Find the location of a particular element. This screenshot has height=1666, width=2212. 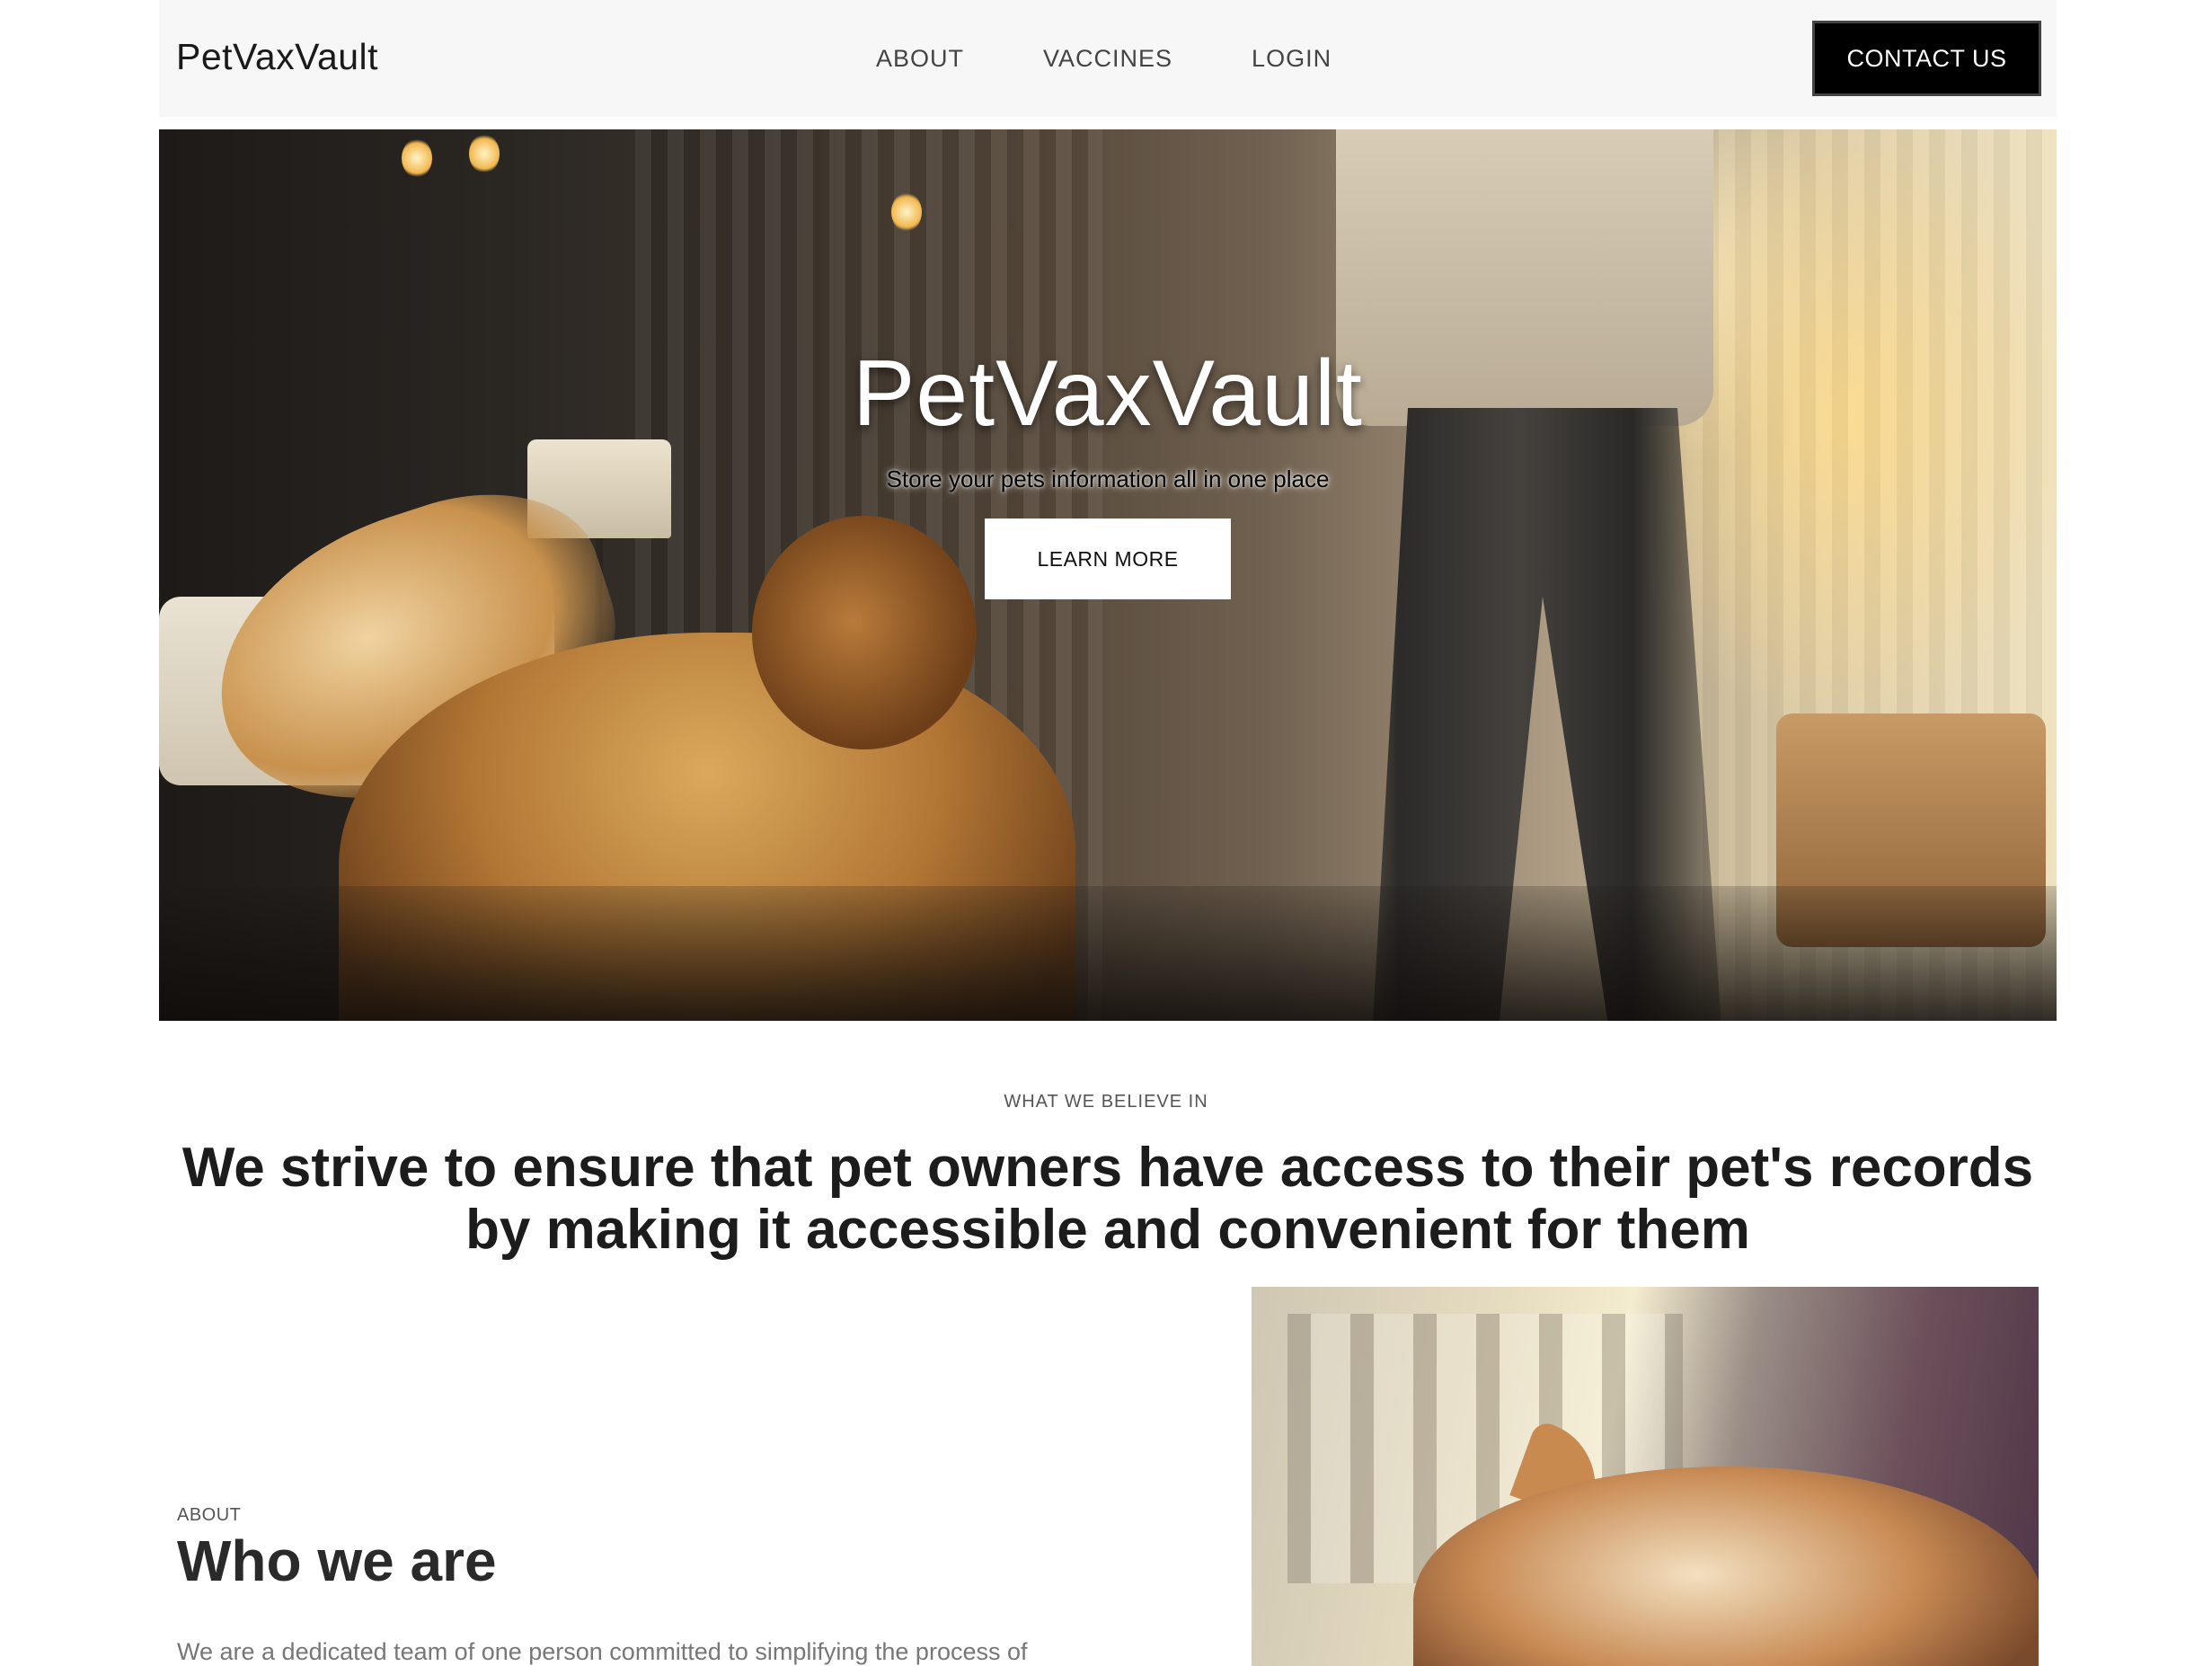

nav-link-vaccines: VACCINES is located at coordinates (1108, 59).